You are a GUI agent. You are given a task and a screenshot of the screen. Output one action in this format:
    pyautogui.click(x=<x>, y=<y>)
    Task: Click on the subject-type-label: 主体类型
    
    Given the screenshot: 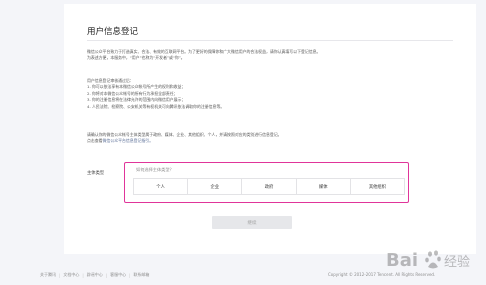 What is the action you would take?
    pyautogui.click(x=96, y=173)
    